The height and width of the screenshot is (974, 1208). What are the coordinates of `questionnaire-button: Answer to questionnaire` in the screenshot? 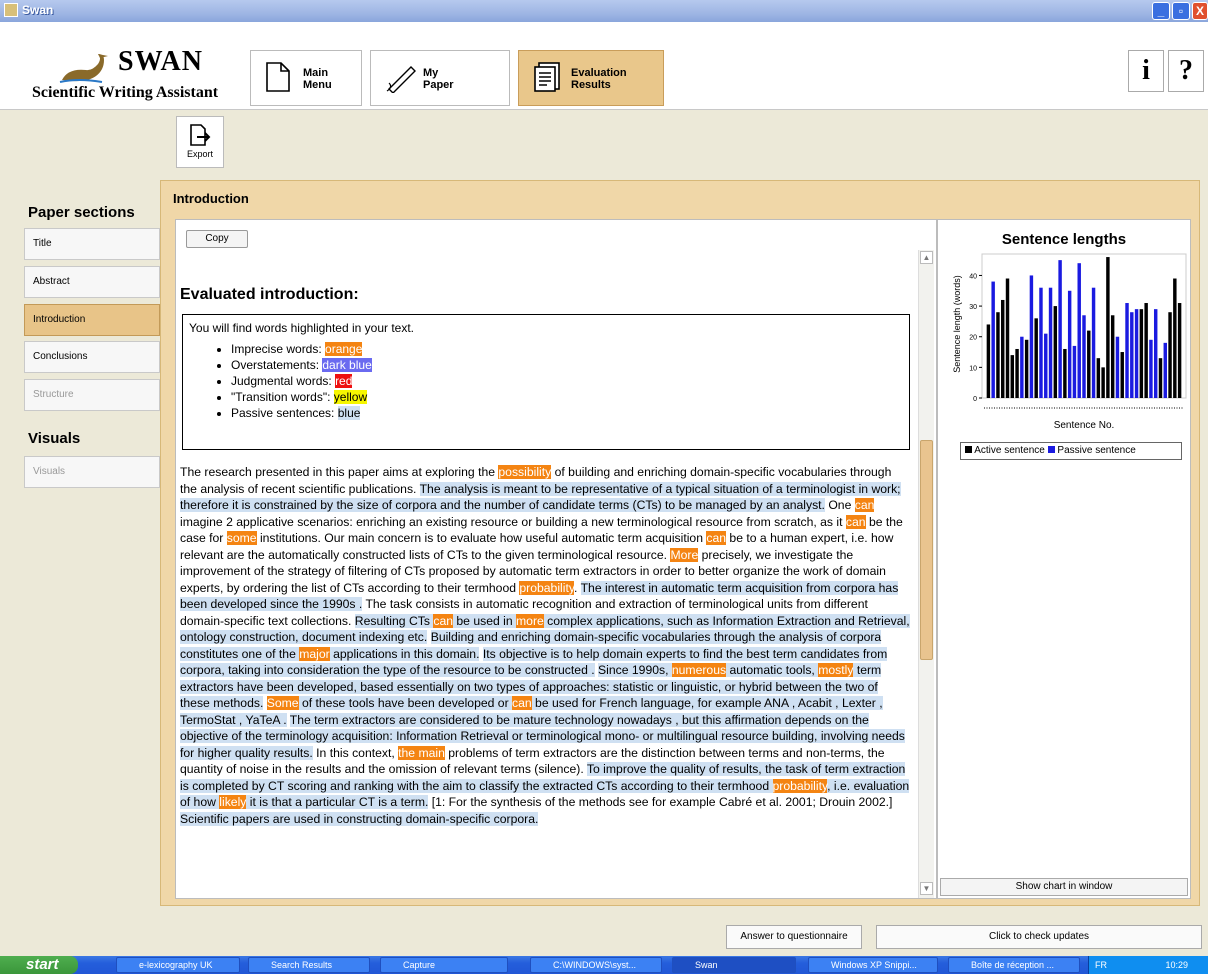 It's located at (794, 937).